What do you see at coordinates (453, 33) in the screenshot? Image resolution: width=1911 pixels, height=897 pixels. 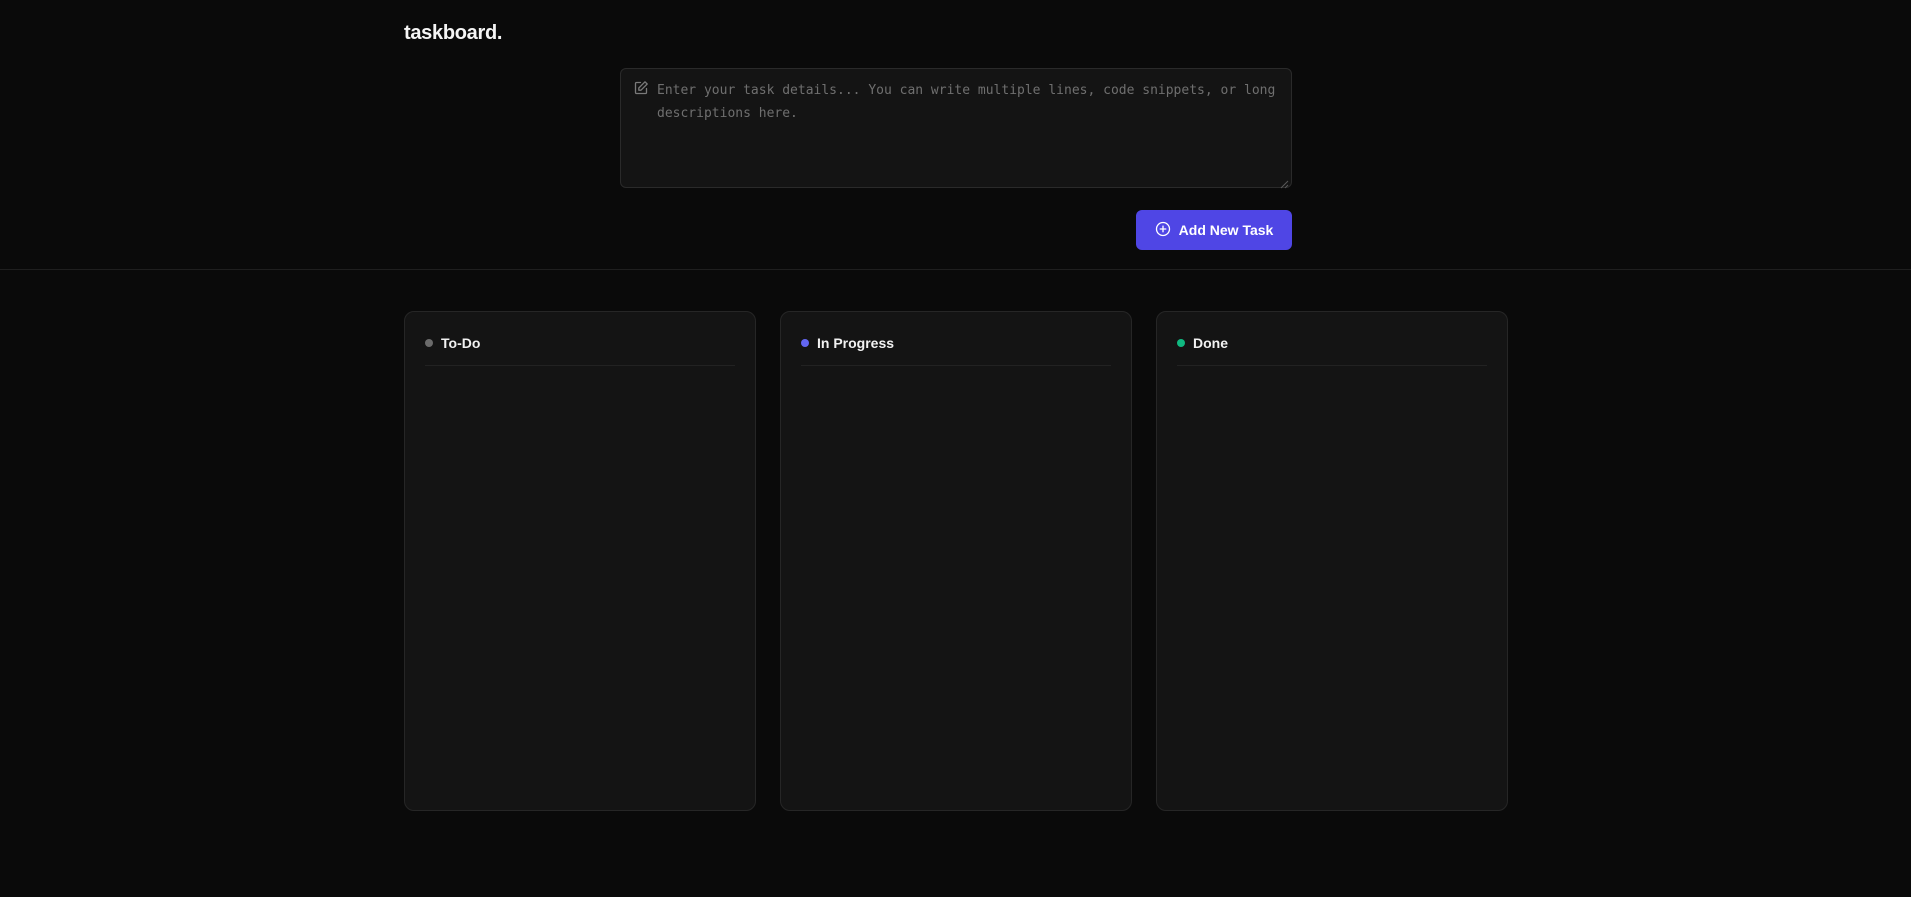 I see `app-logo: taskboard.` at bounding box center [453, 33].